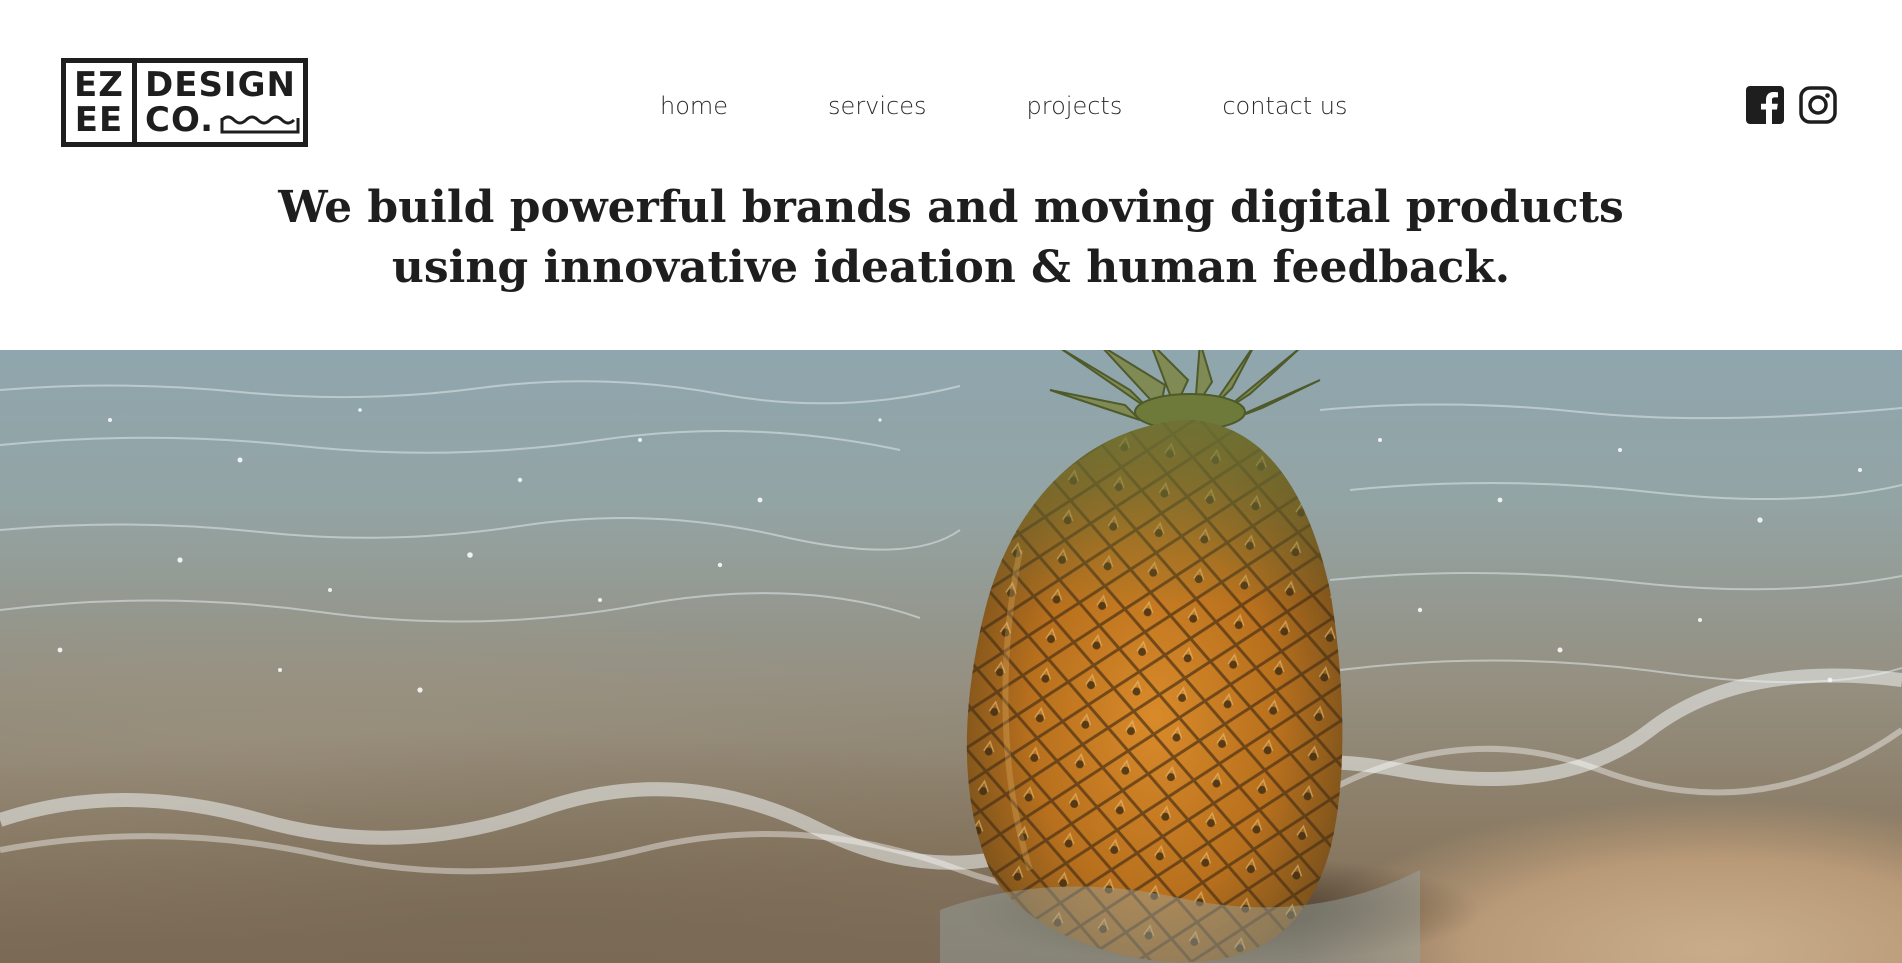 Image resolution: width=1902 pixels, height=963 pixels. What do you see at coordinates (694, 106) in the screenshot?
I see `nav-home: home` at bounding box center [694, 106].